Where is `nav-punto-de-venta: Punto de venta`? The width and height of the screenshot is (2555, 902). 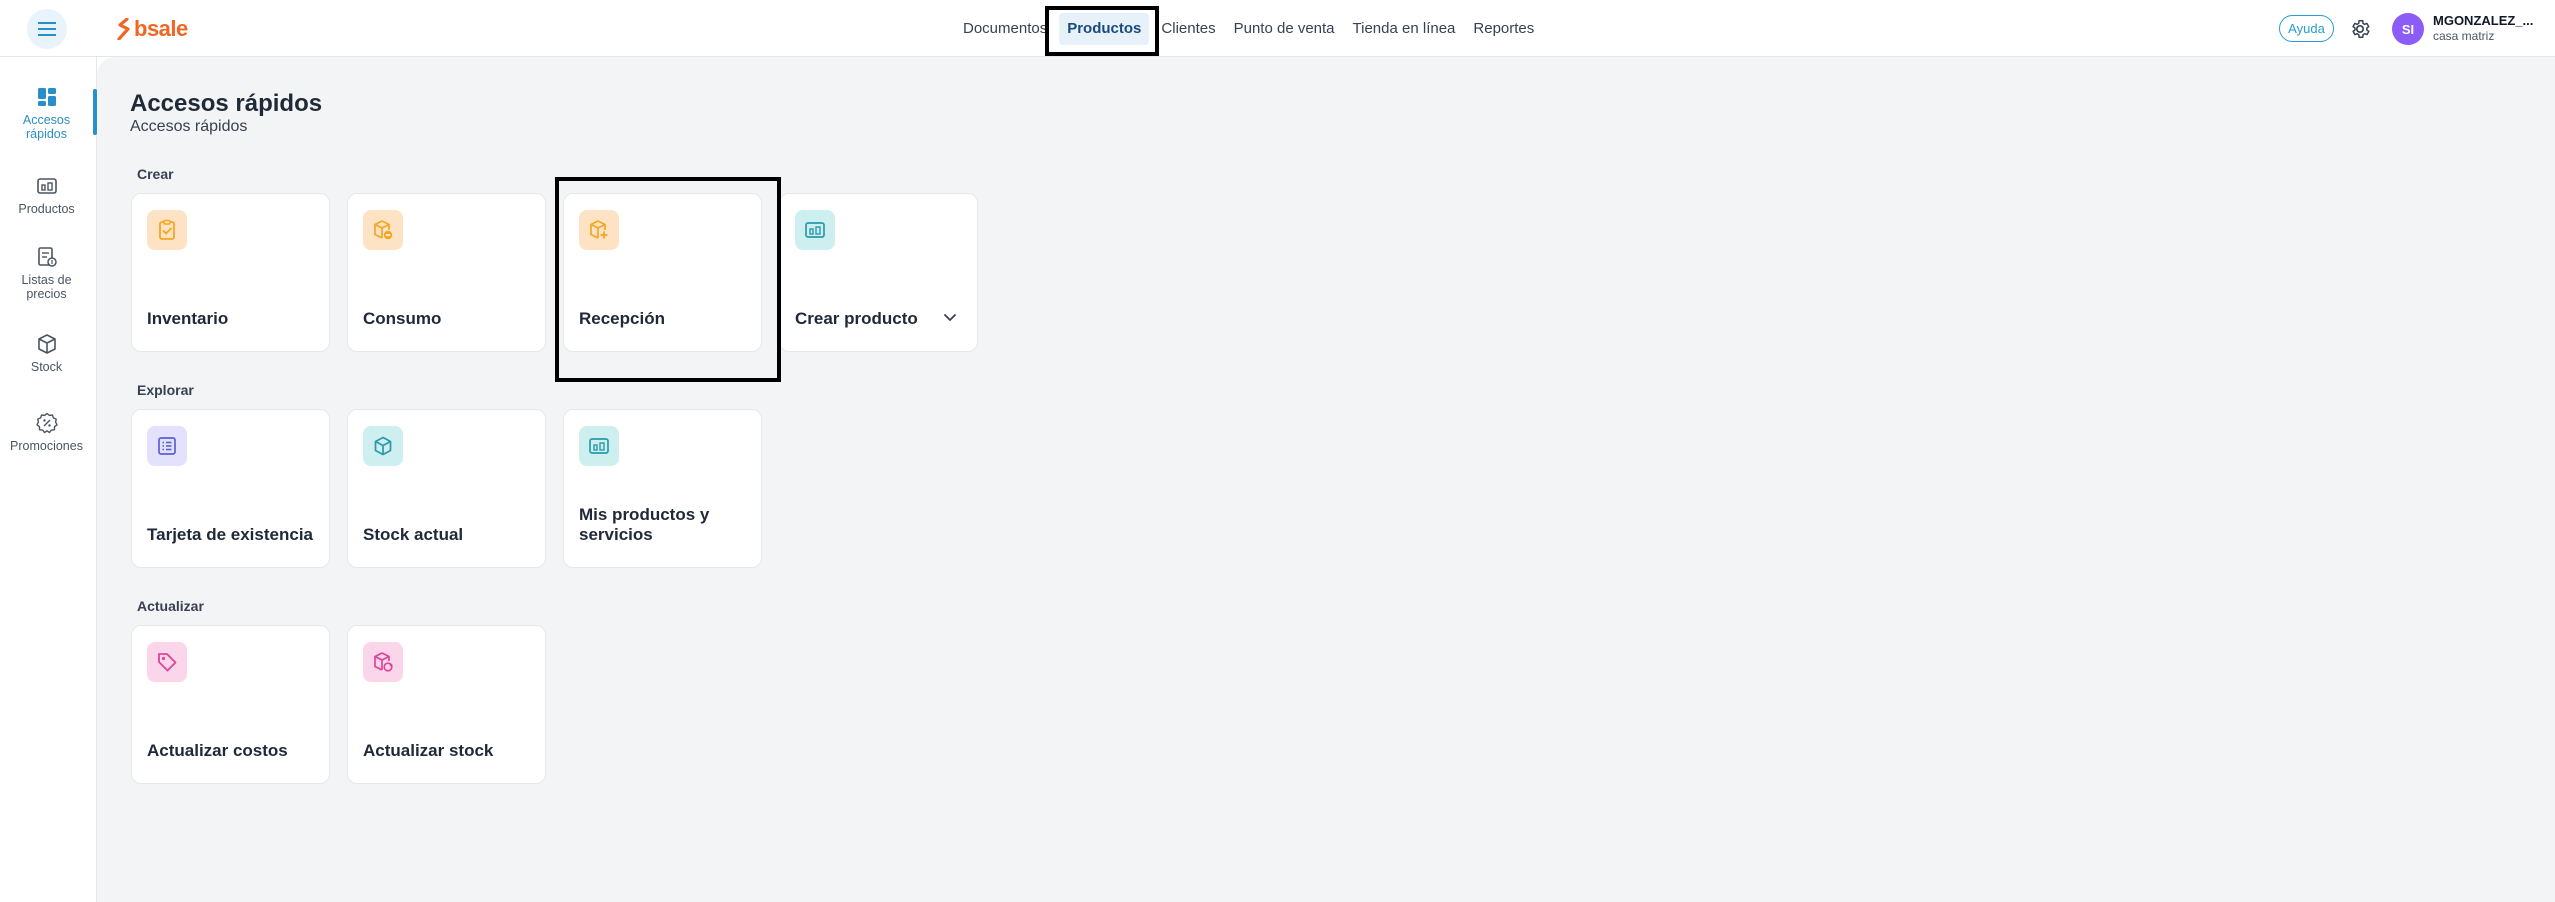 nav-punto-de-venta: Punto de venta is located at coordinates (1284, 29).